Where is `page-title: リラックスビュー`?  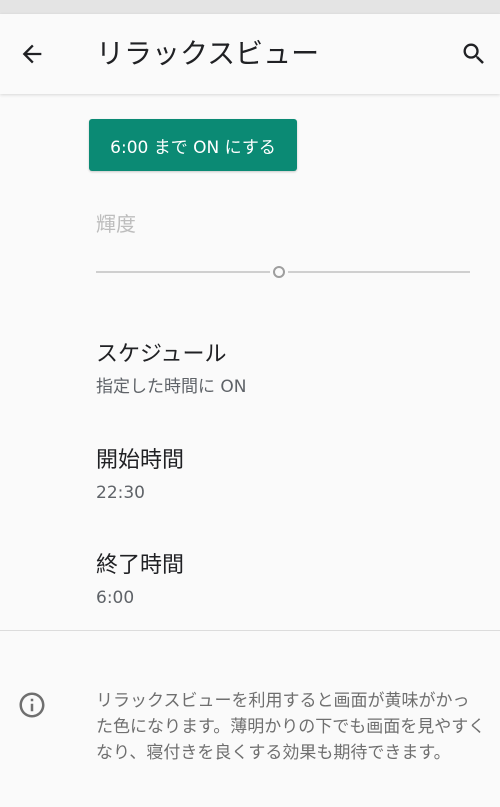
page-title: リラックスビュー is located at coordinates (208, 53).